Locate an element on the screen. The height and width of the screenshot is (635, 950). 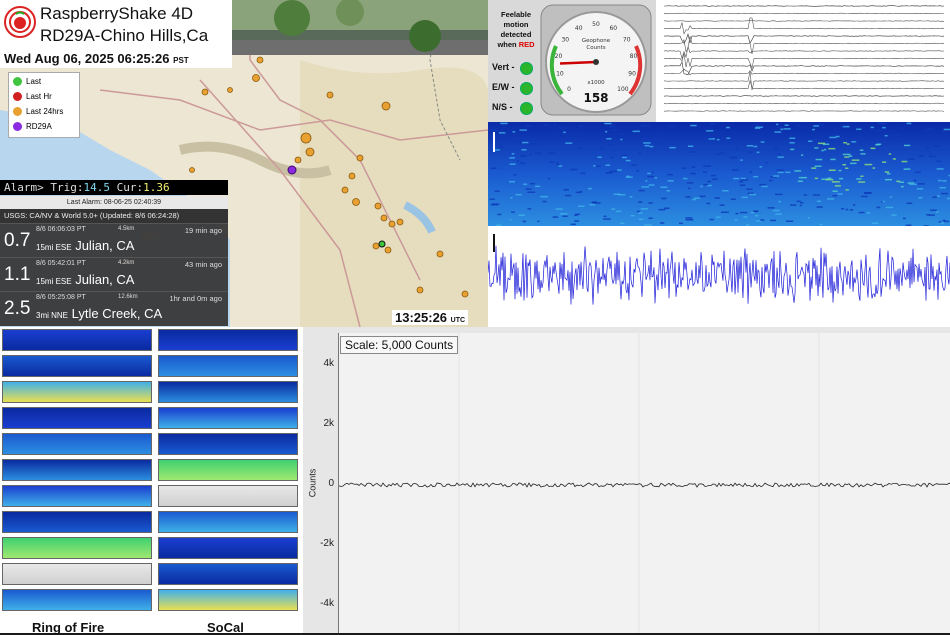
legend-item: Last 24hrs is located at coordinates (38, 112).